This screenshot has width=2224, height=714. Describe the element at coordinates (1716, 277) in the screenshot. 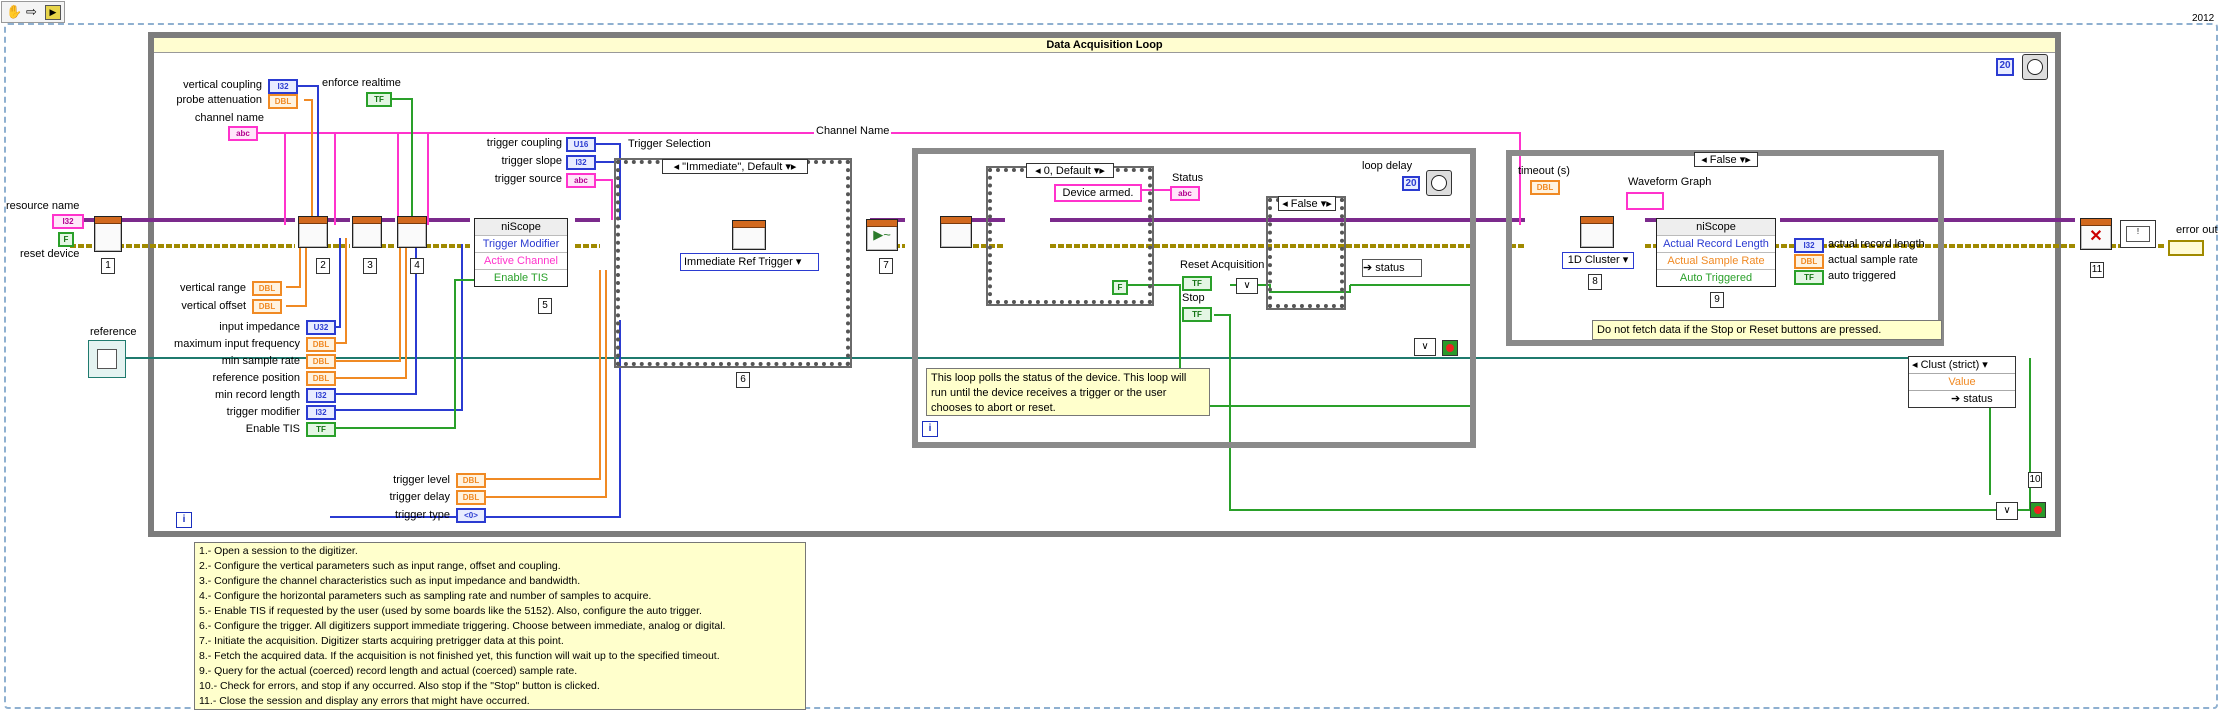

I see `property-auto-triggered: Auto Triggered` at that location.